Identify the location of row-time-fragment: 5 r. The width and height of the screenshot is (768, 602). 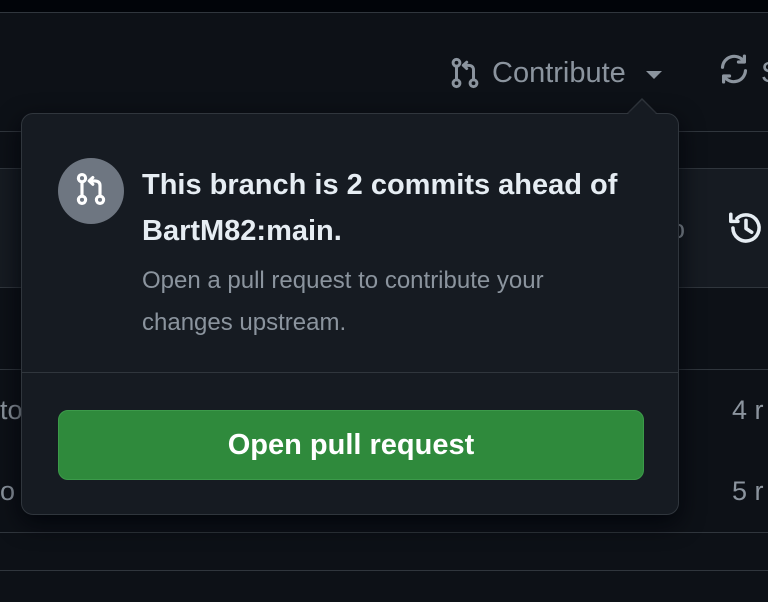
(748, 491).